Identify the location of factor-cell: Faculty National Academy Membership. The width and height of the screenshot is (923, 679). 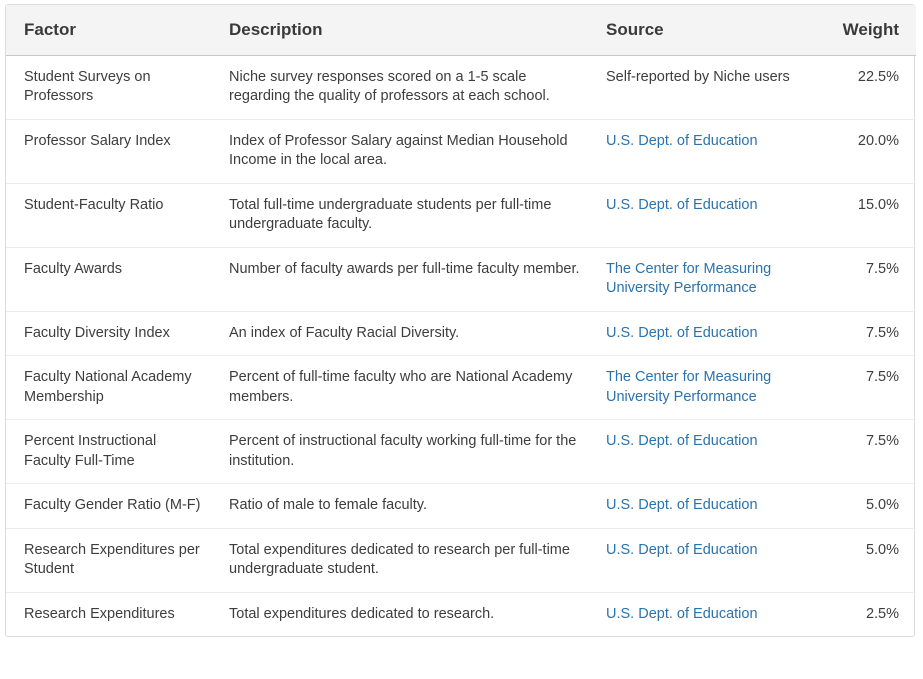
(108, 387).